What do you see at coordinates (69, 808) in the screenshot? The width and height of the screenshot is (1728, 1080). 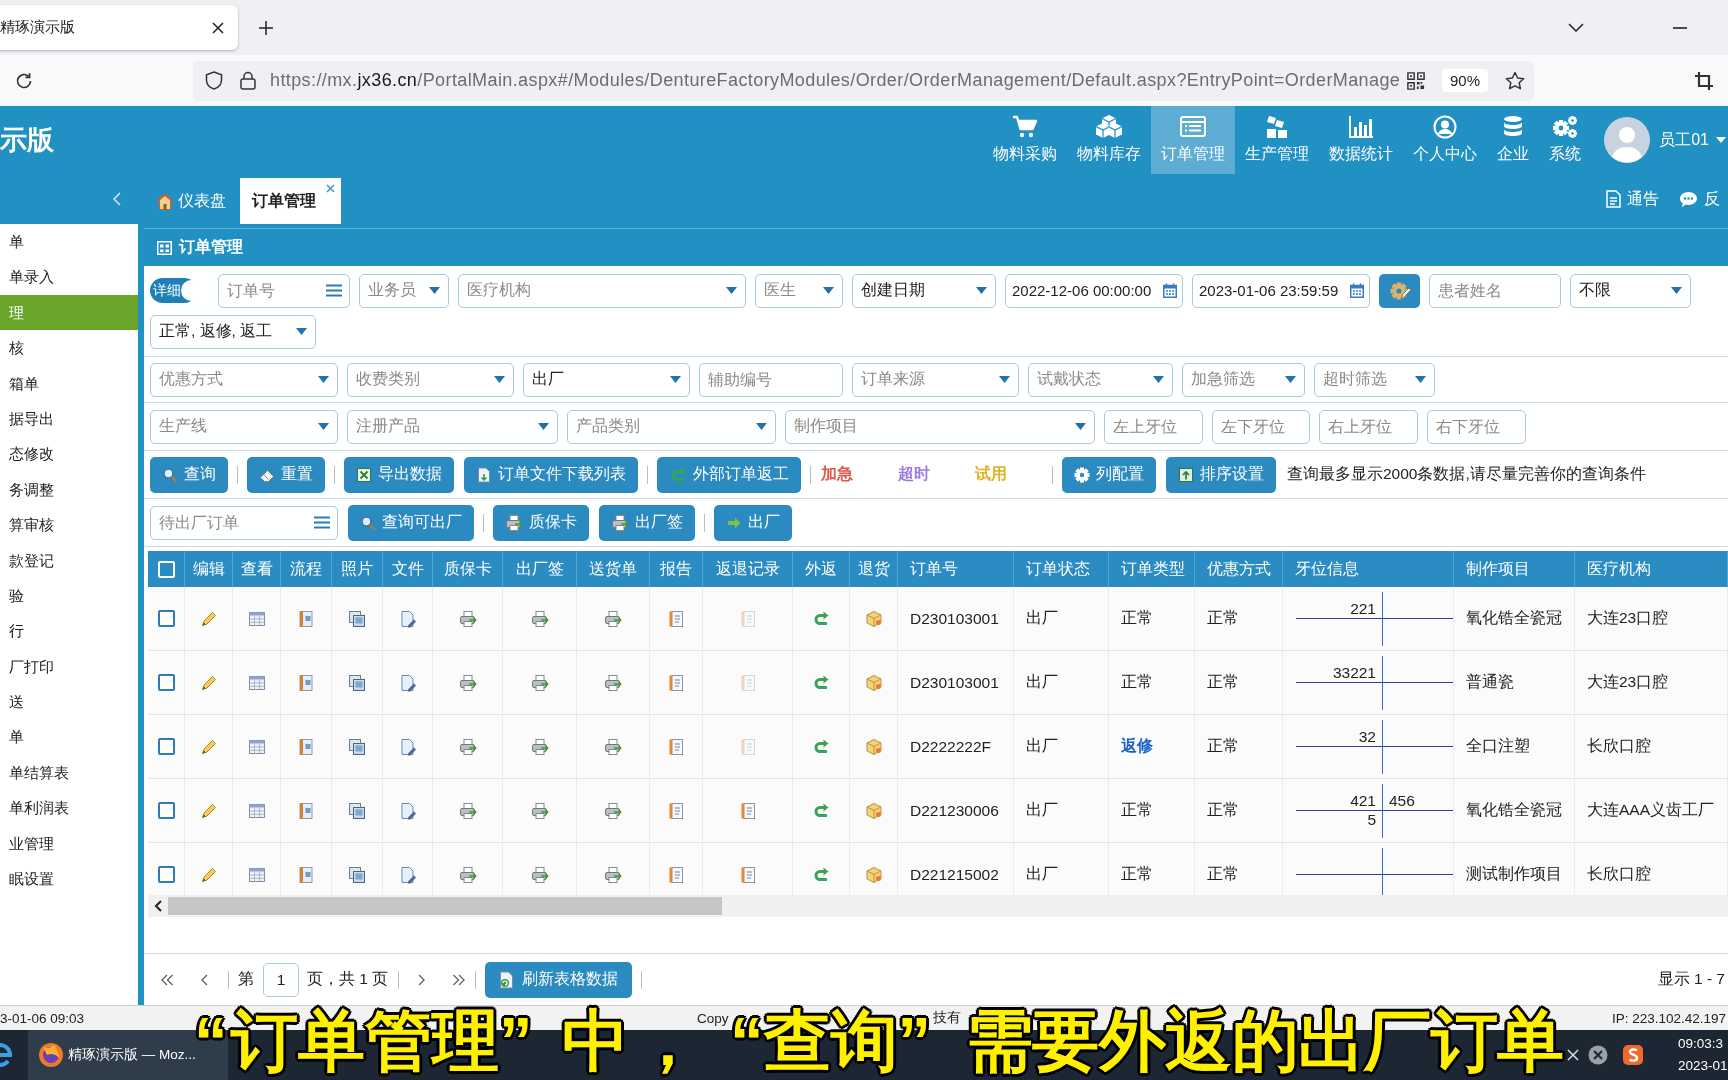 I see `sidebar-item: 单利润表` at bounding box center [69, 808].